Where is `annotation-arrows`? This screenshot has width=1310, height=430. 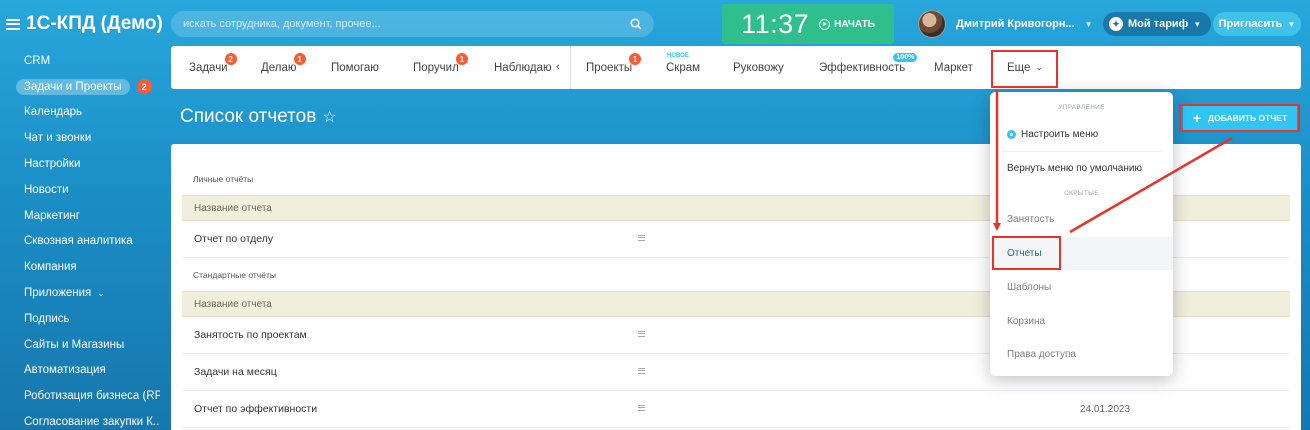
annotation-arrows is located at coordinates (1113, 162).